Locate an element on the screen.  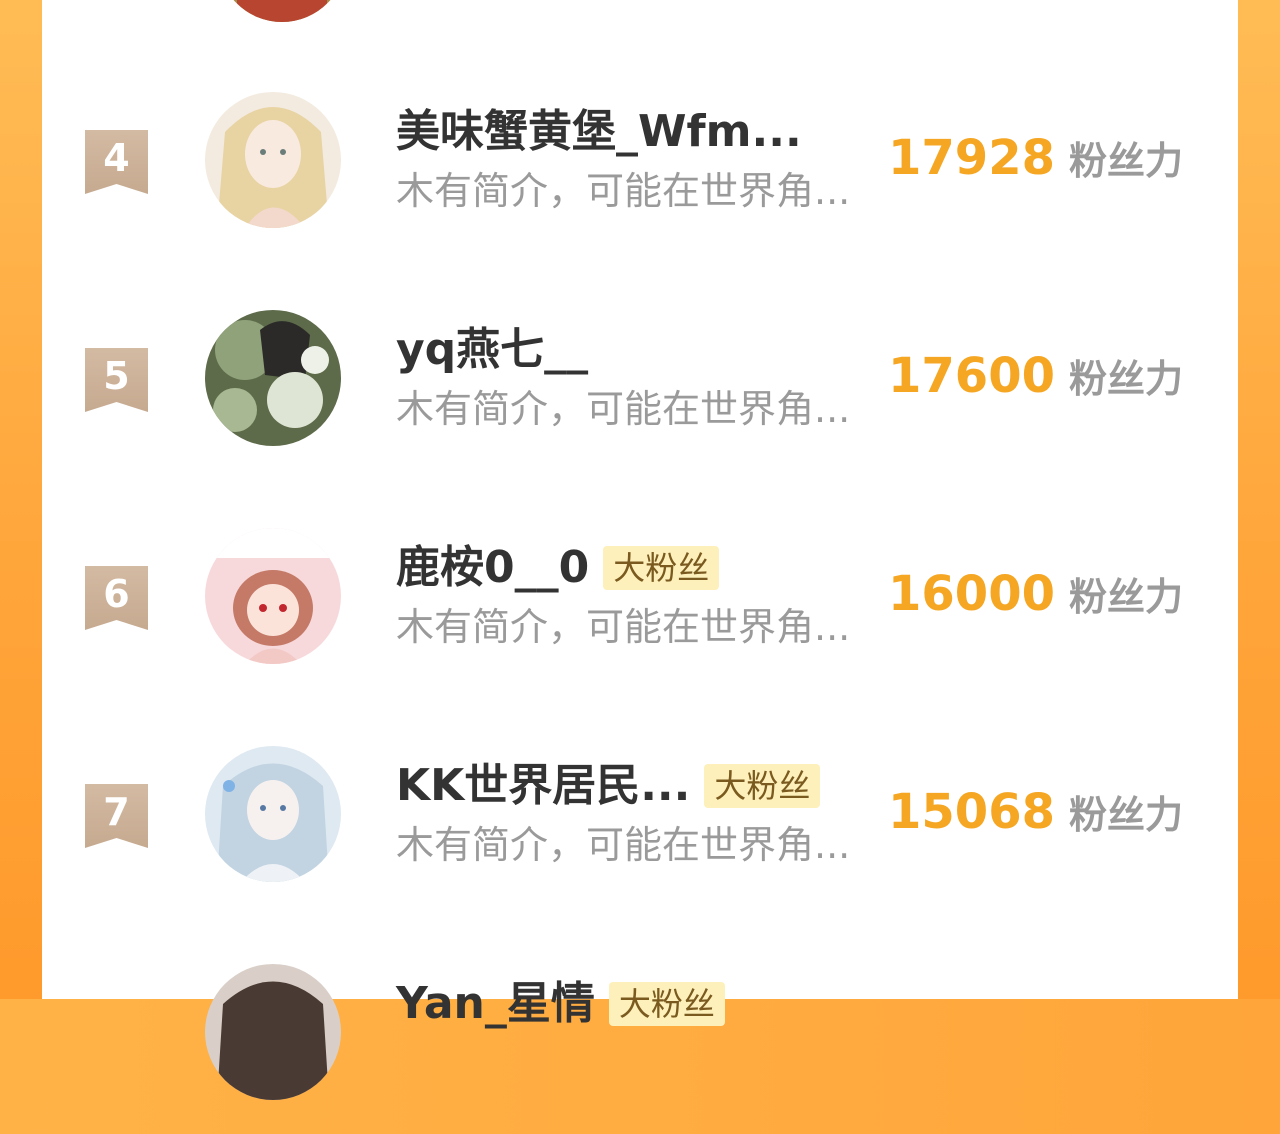
user-name: Yan_星情 is located at coordinates (495, 1004).